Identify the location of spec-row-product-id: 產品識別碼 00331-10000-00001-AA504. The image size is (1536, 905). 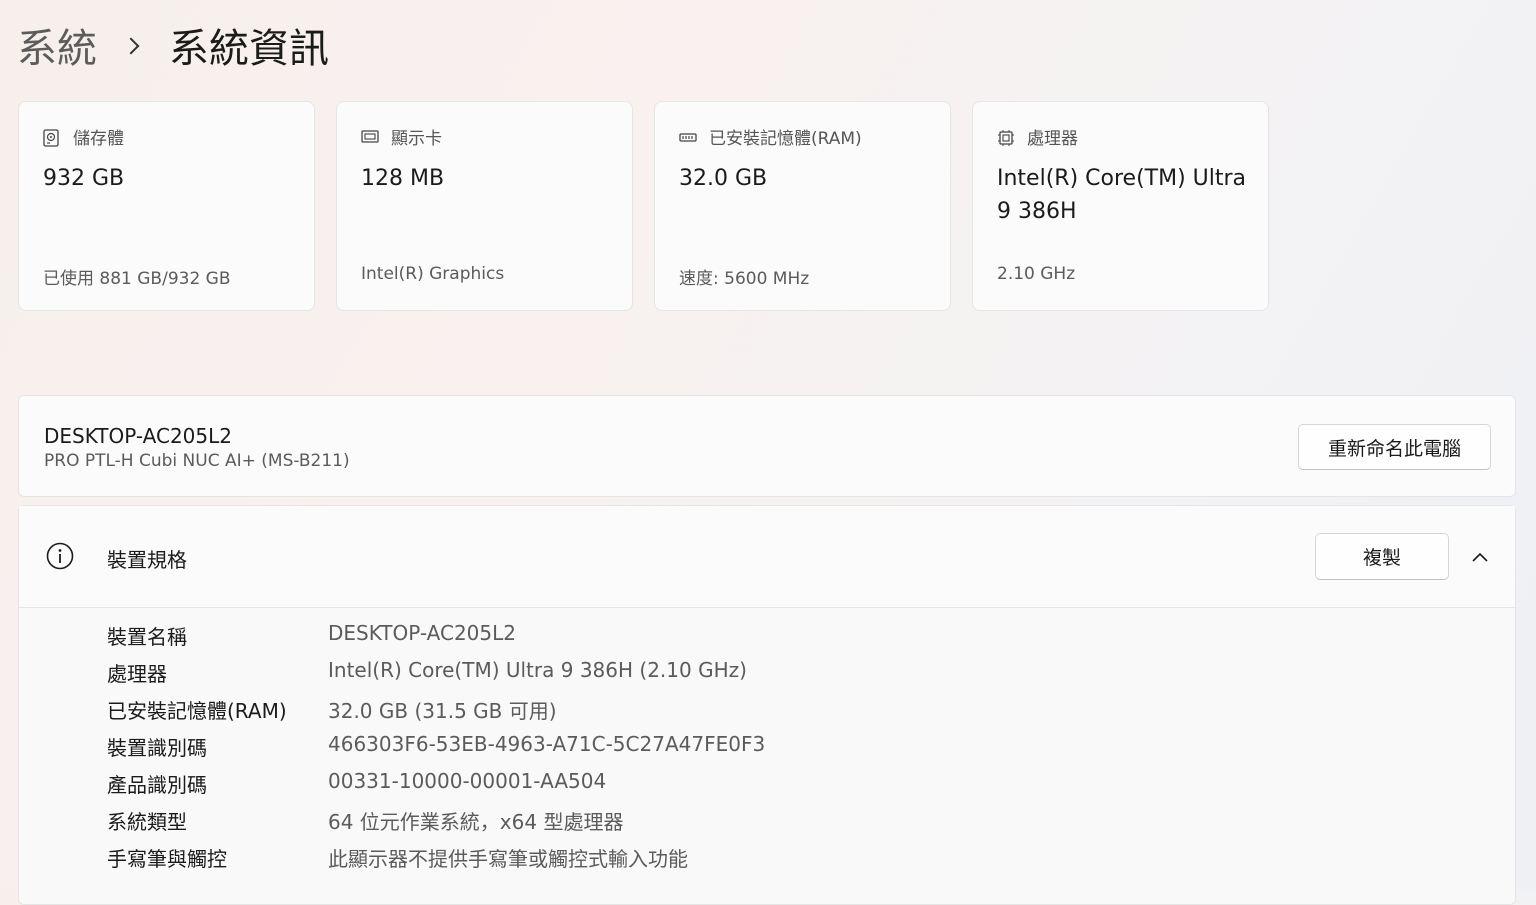
(557, 787).